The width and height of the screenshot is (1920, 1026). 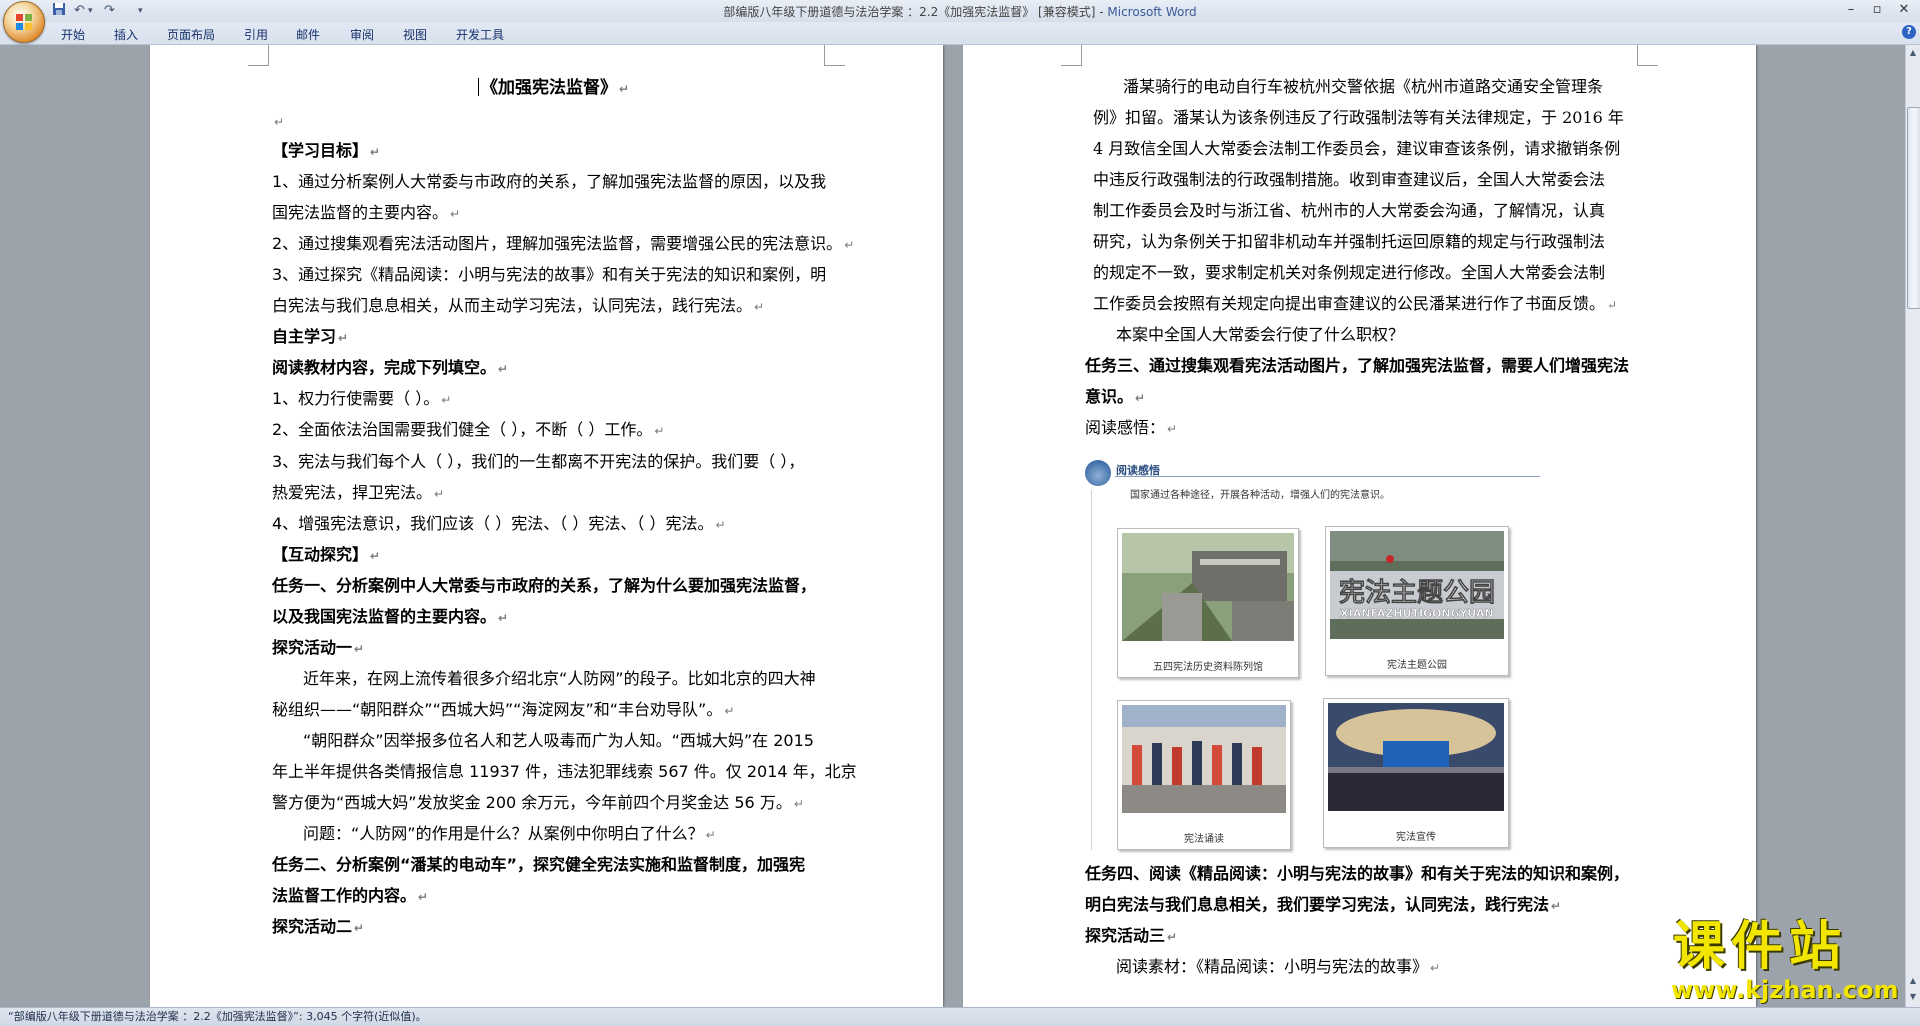 What do you see at coordinates (1357, 365) in the screenshot?
I see `doc-line: 任务三、通过搜集观看宪法活动图片，了解加强宪法监督，需要人们增强宪法` at bounding box center [1357, 365].